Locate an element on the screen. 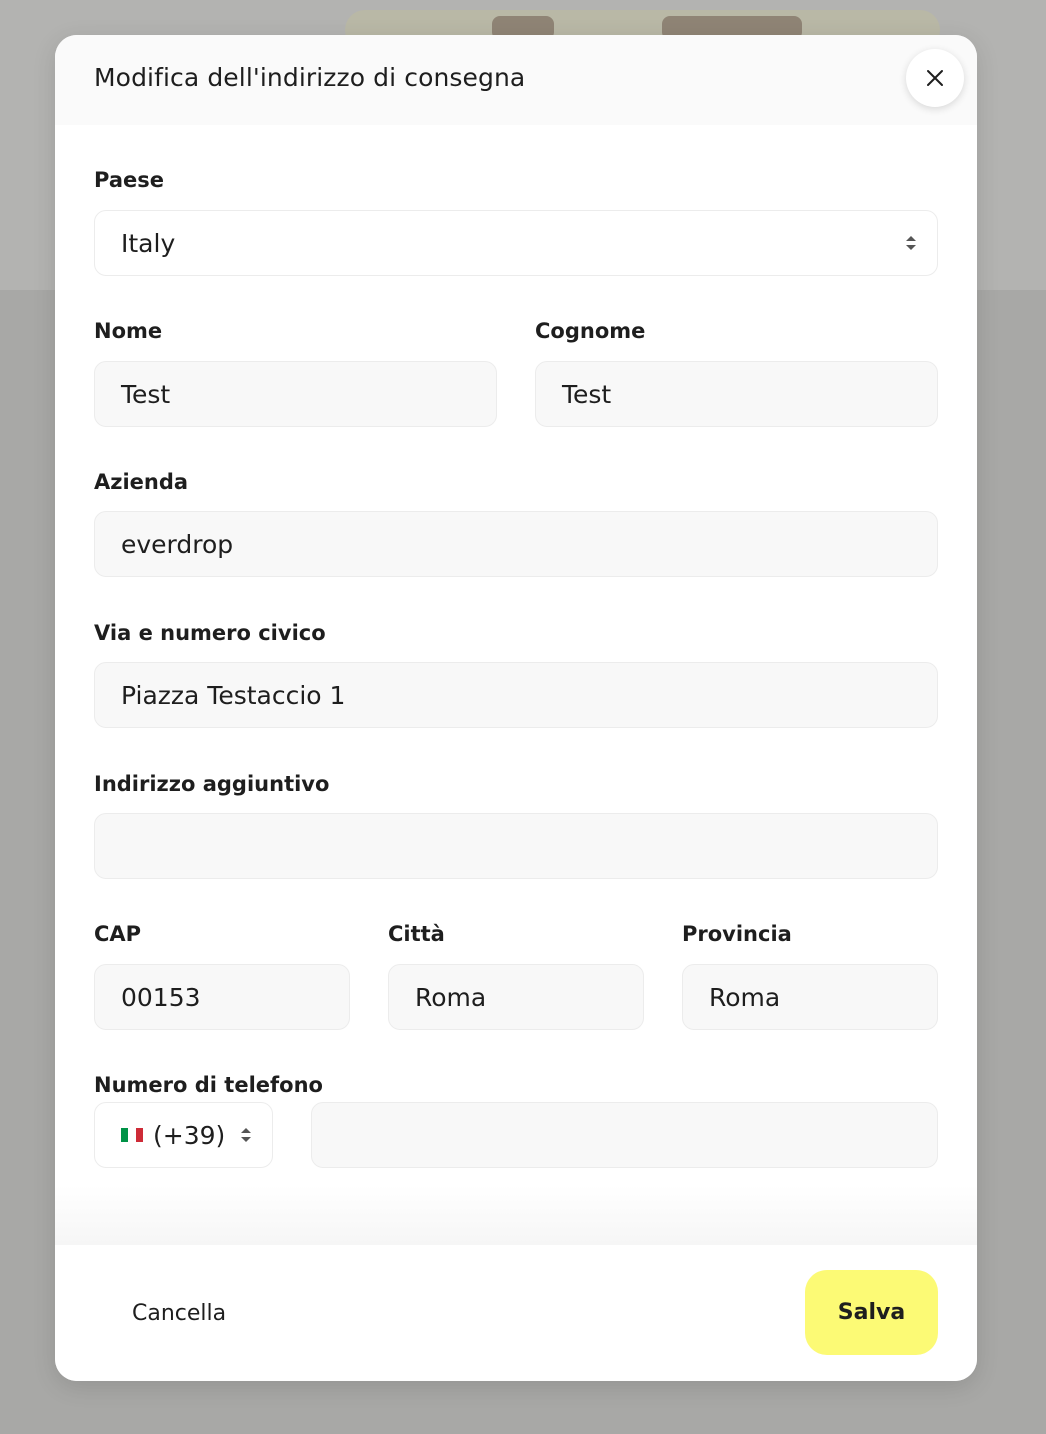 The width and height of the screenshot is (1046, 1434). zip-value: 00153 is located at coordinates (161, 997).